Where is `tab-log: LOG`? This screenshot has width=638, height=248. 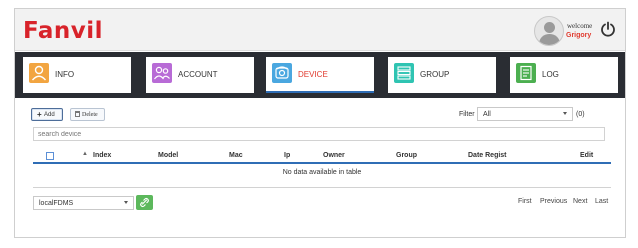 tab-log: LOG is located at coordinates (564, 75).